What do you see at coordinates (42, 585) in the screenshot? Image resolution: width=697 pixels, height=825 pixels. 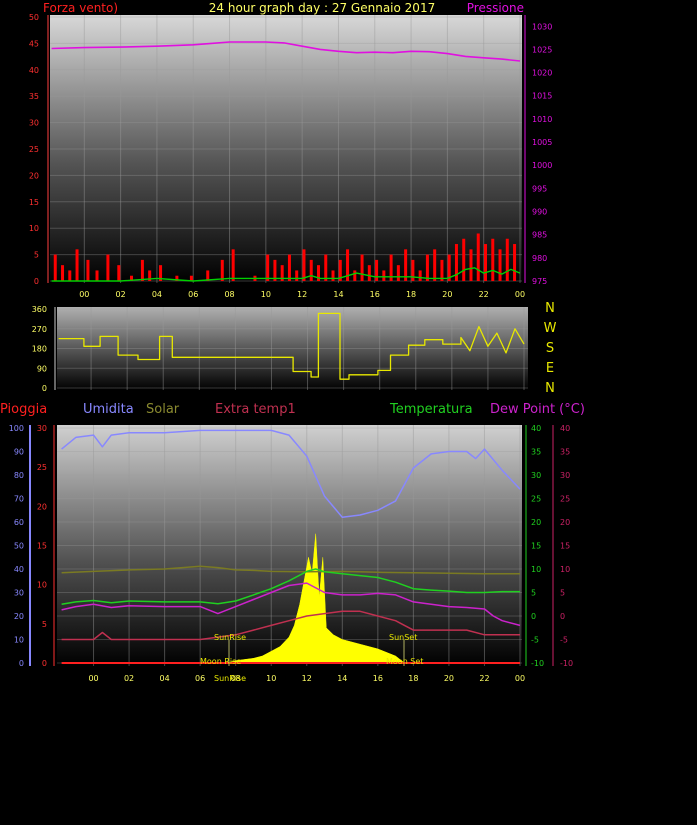 I see `rain-tick-label: 10` at bounding box center [42, 585].